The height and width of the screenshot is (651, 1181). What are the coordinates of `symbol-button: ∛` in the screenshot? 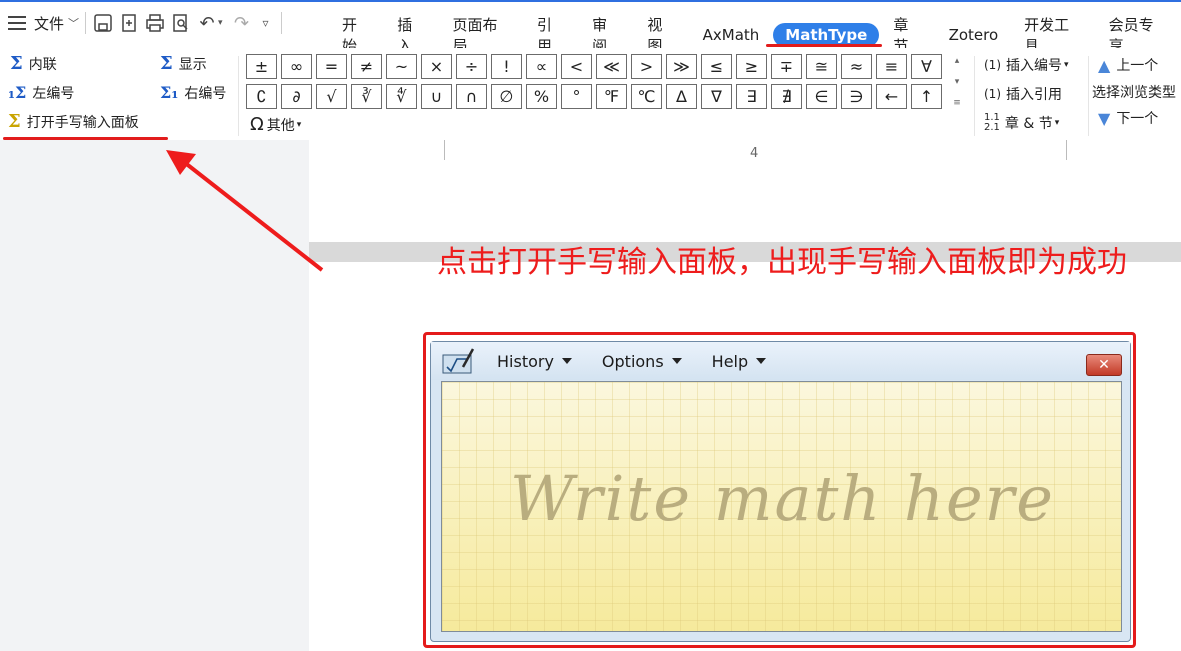 It's located at (366, 96).